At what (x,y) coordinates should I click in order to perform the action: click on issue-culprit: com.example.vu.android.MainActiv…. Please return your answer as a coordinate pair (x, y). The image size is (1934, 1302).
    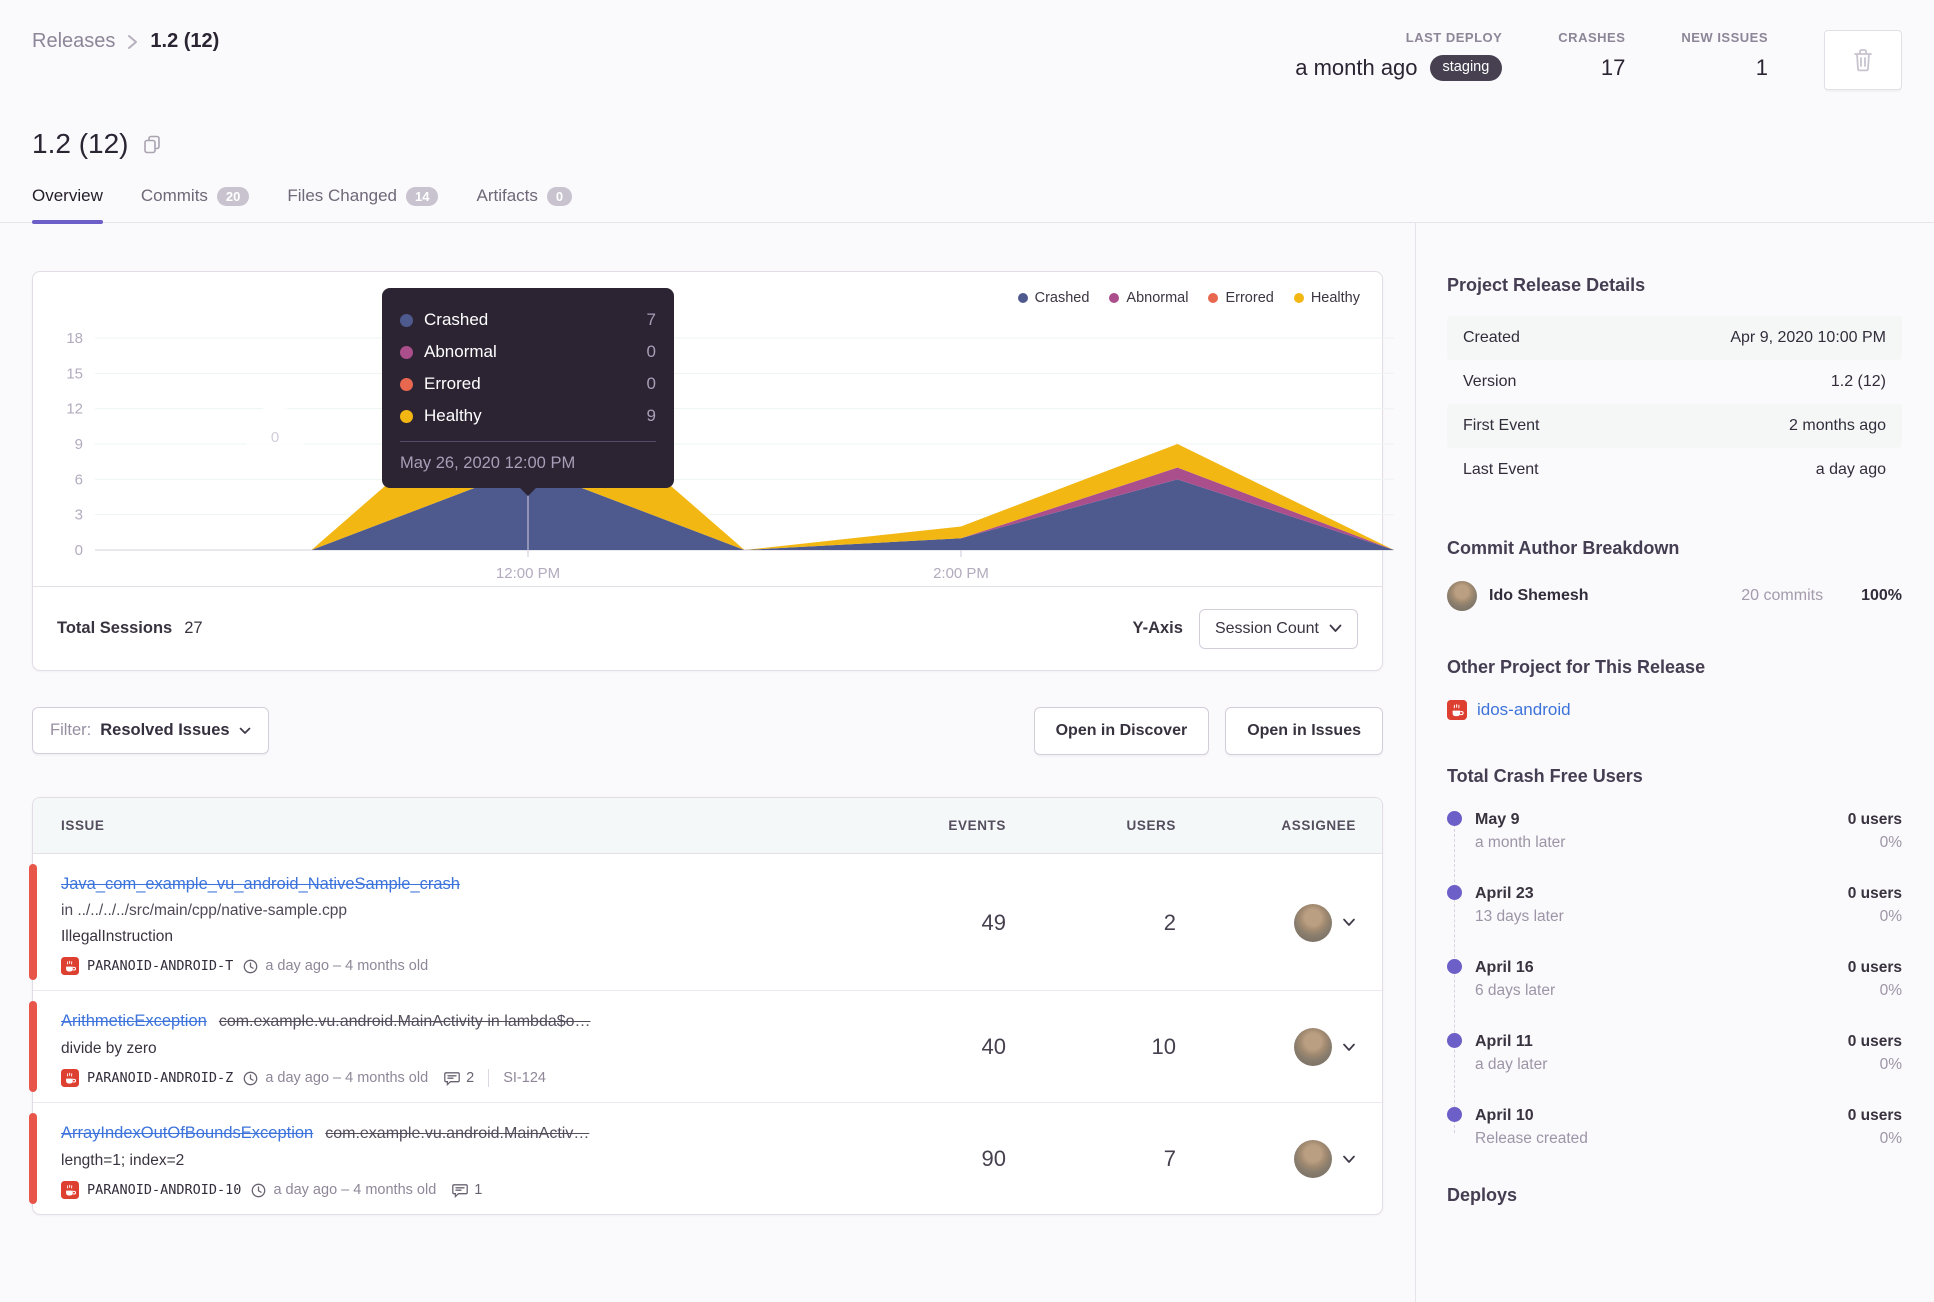
    Looking at the image, I should click on (457, 1133).